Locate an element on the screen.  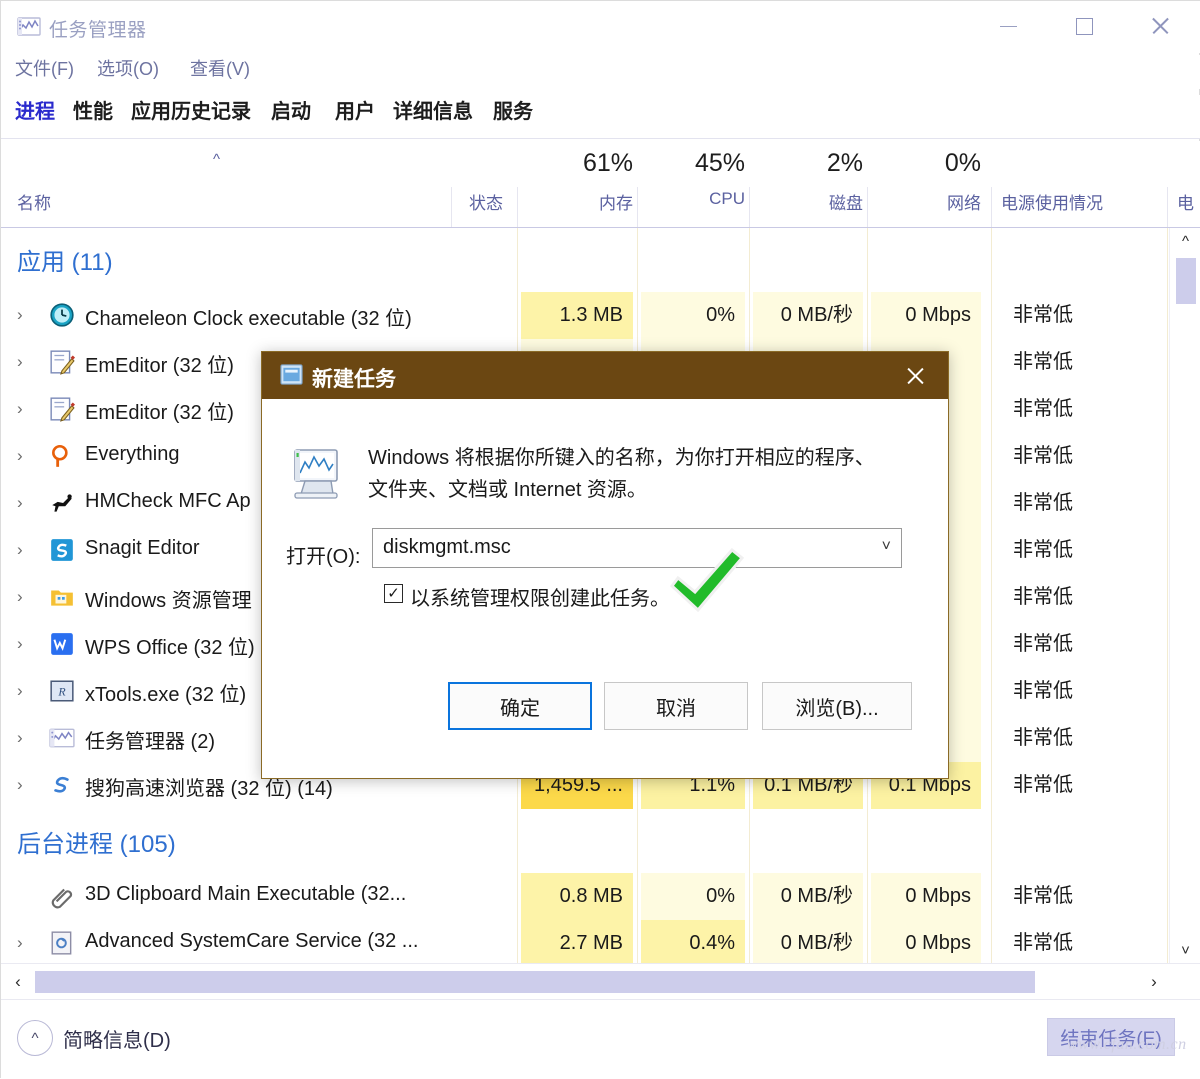
menu-item-file: 文件(F) is located at coordinates (44, 68).